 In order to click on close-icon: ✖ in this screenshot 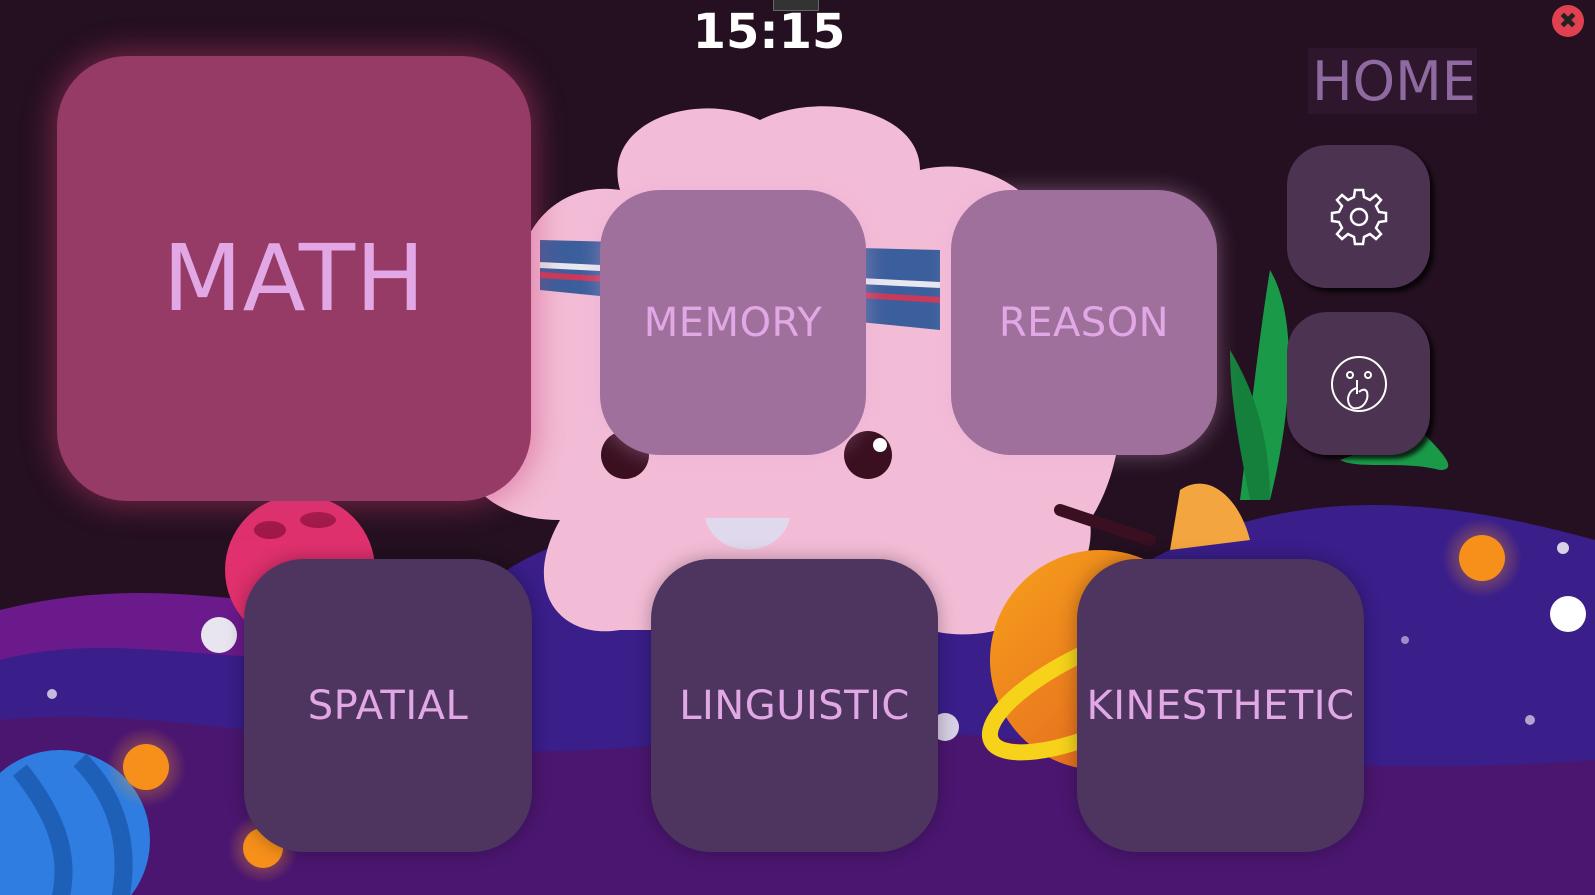, I will do `click(1568, 21)`.